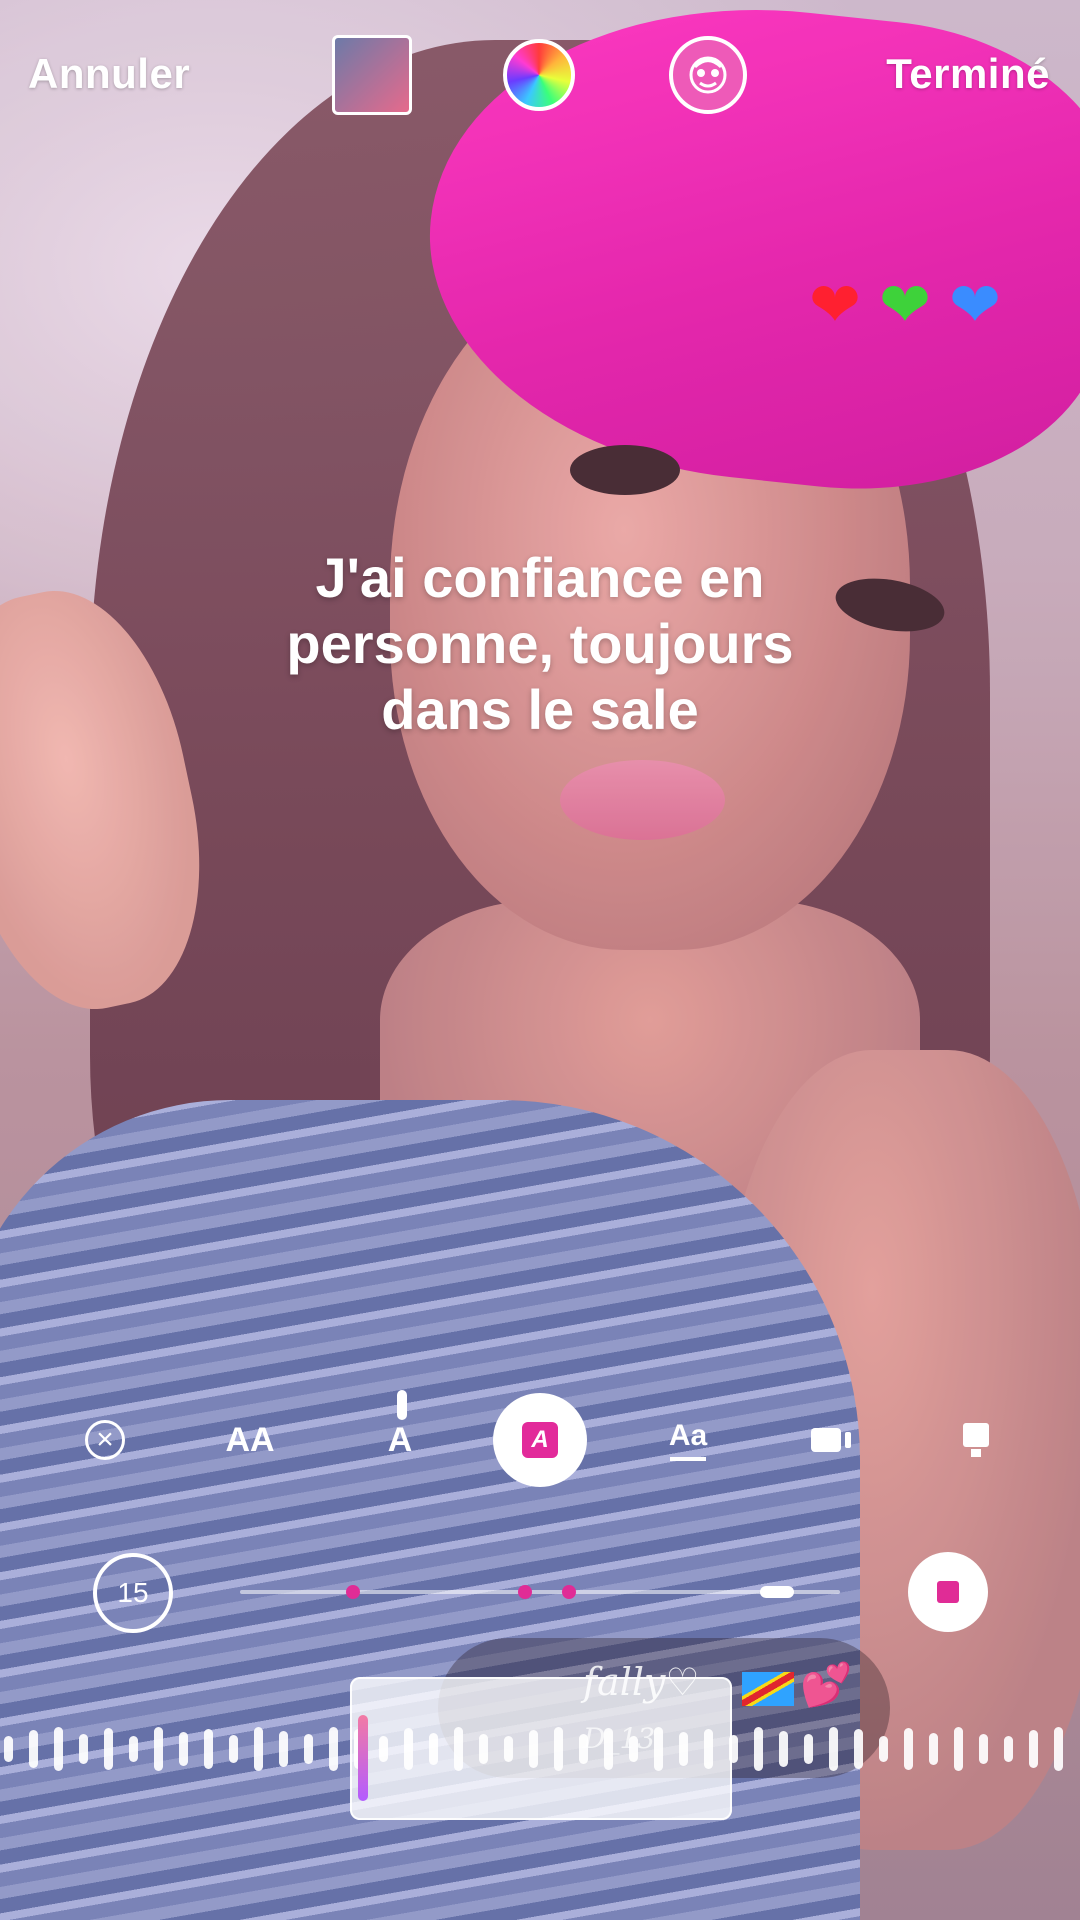  Describe the element at coordinates (372, 75) in the screenshot. I see `photo-thumbnail-icon` at that location.